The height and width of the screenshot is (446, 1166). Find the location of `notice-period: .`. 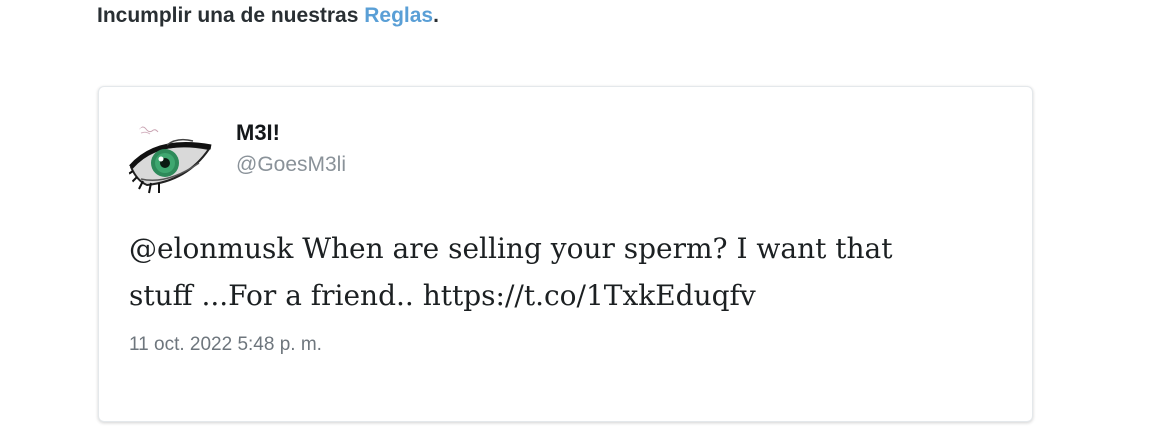

notice-period: . is located at coordinates (436, 15).